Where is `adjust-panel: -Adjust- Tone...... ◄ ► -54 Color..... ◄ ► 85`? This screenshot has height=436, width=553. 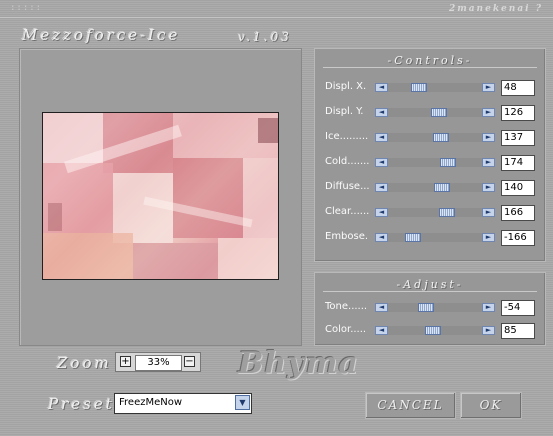
adjust-panel: -Adjust- Tone...... ◄ ► -54 Color..... ◄ ► 85 is located at coordinates (430, 309).